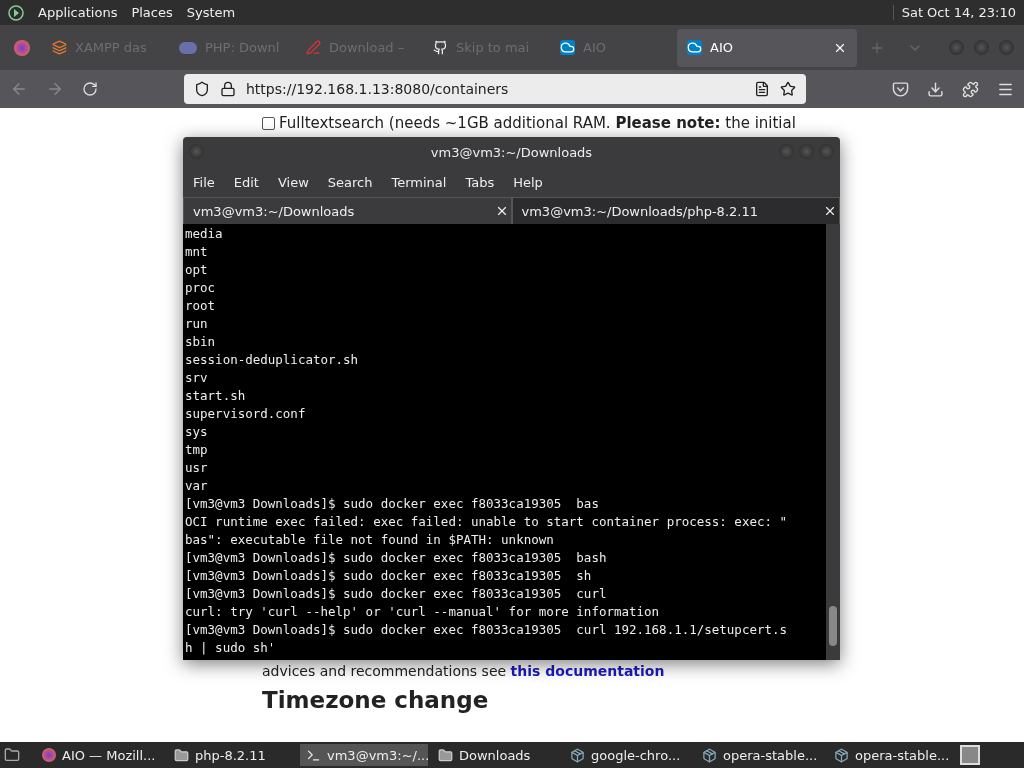  Describe the element at coordinates (511, 152) in the screenshot. I see `window-title: vm3@vm3:~/Downloads` at that location.